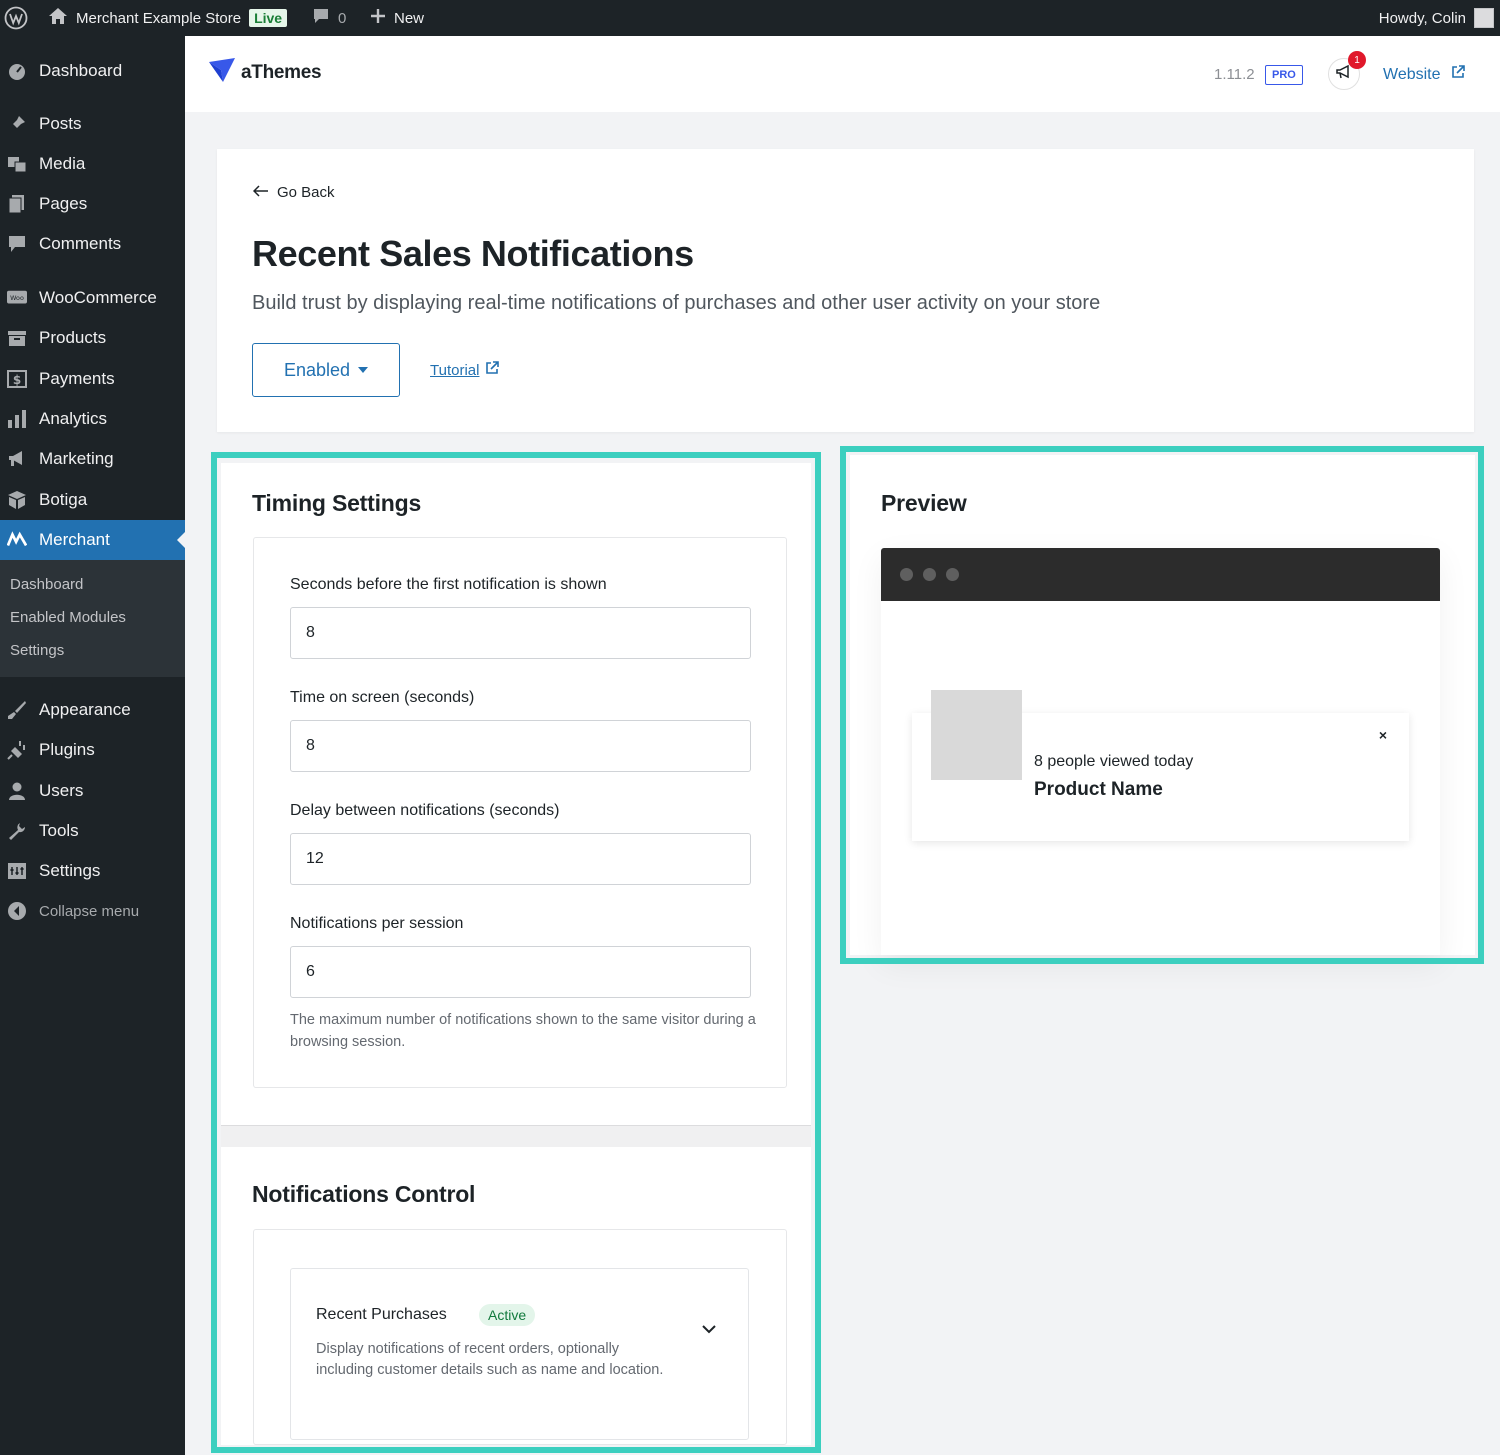 The image size is (1500, 1455). What do you see at coordinates (60, 123) in the screenshot?
I see `sidebar-item-label: Posts` at bounding box center [60, 123].